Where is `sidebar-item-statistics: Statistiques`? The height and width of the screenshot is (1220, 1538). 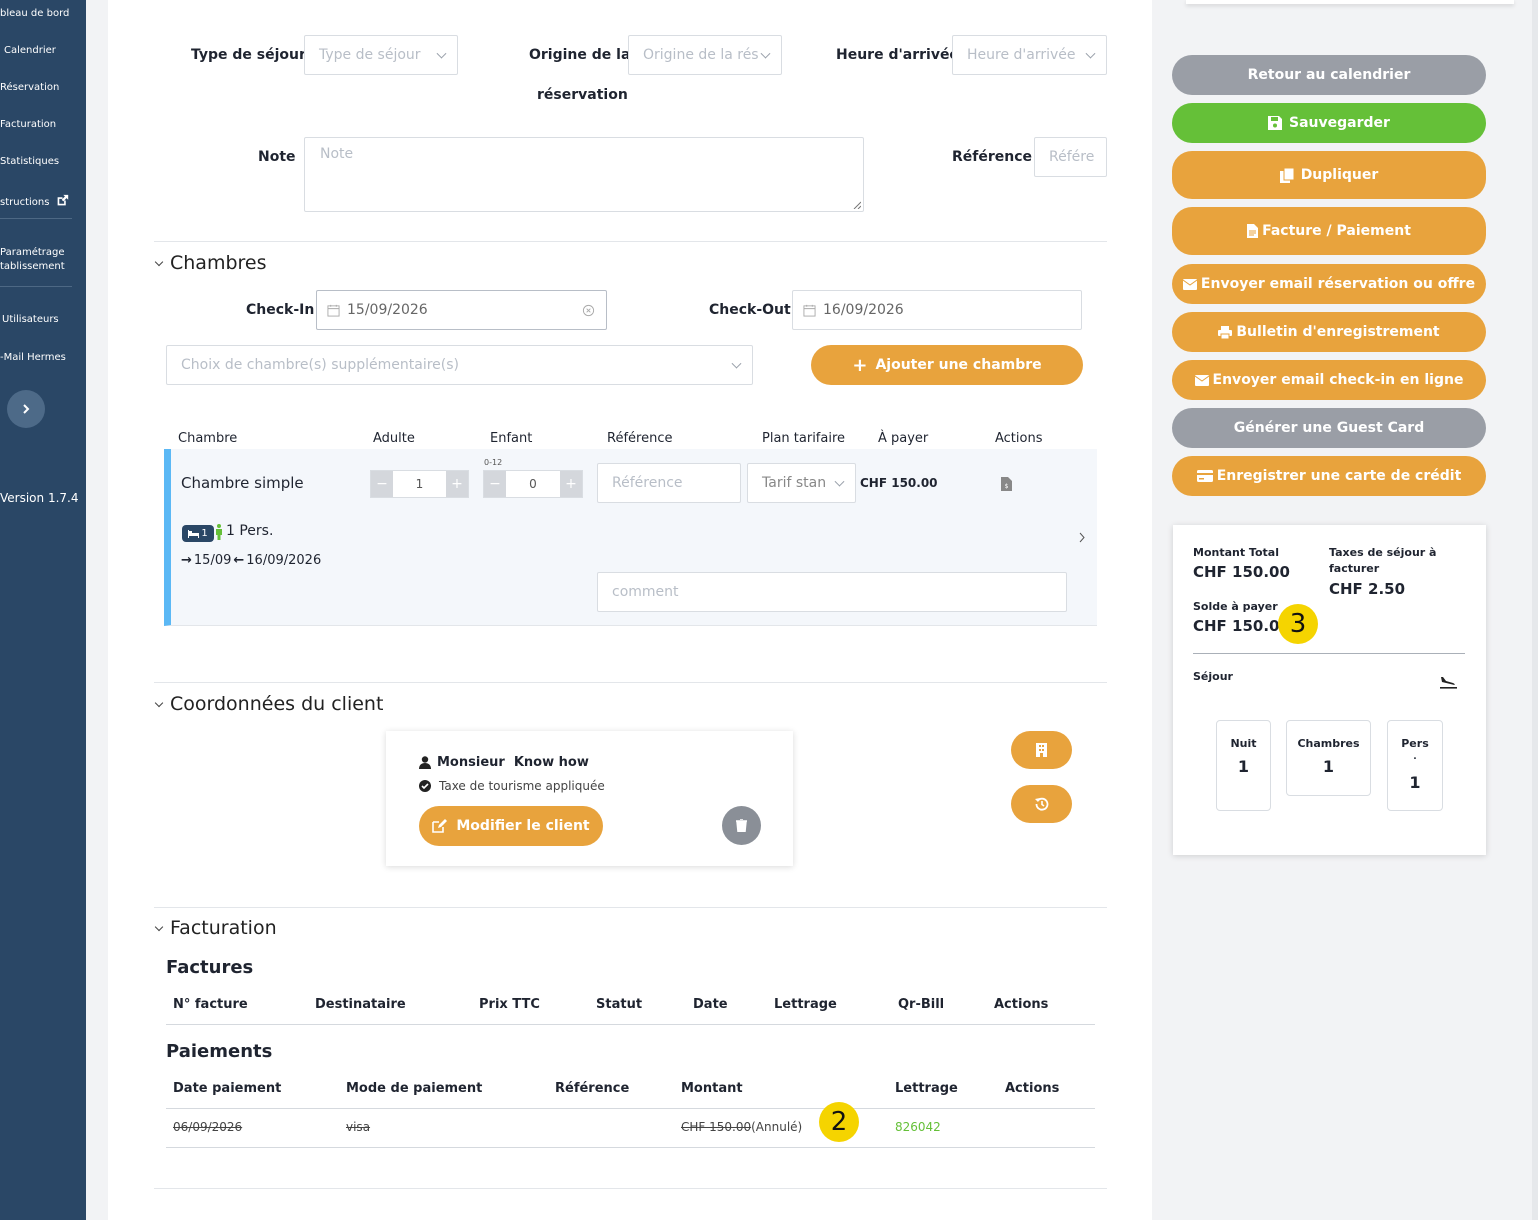 sidebar-item-statistics: Statistiques is located at coordinates (29, 161).